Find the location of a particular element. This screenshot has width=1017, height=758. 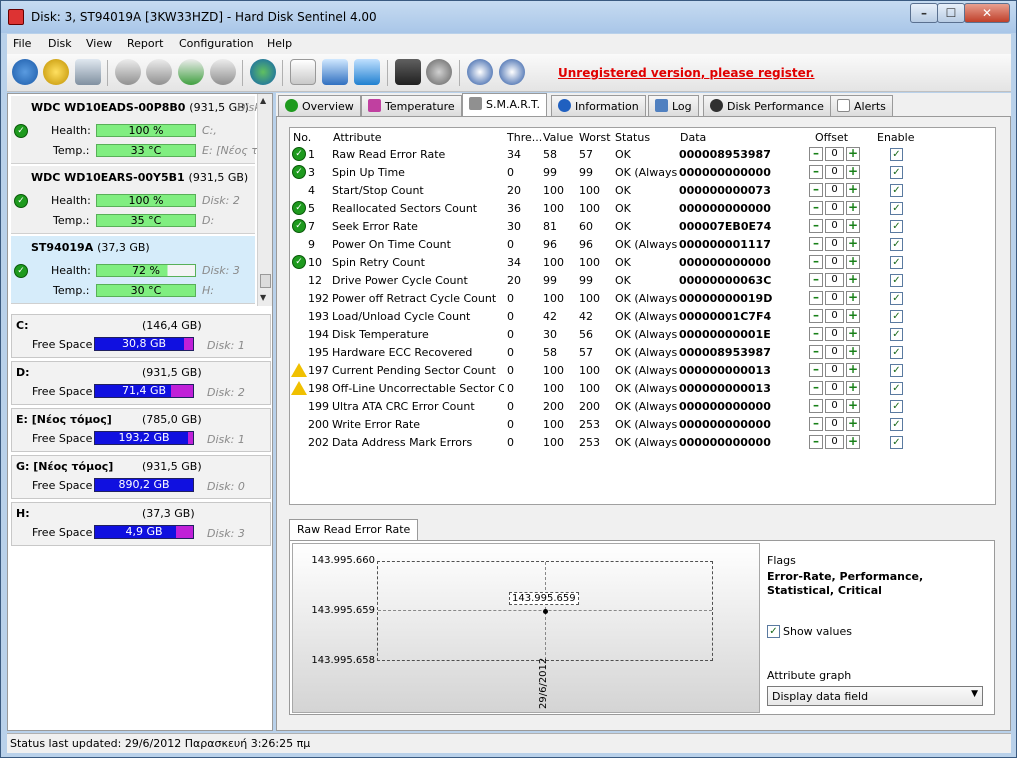

disk-list-scrollbar: ▲ ▼ is located at coordinates (264, 200).